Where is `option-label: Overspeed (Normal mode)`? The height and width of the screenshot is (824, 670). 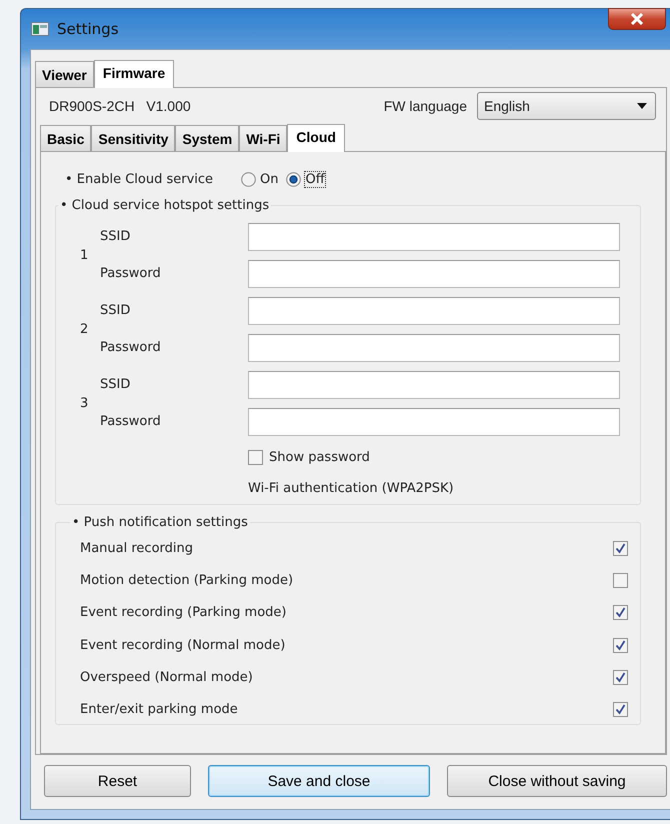
option-label: Overspeed (Normal mode) is located at coordinates (166, 677).